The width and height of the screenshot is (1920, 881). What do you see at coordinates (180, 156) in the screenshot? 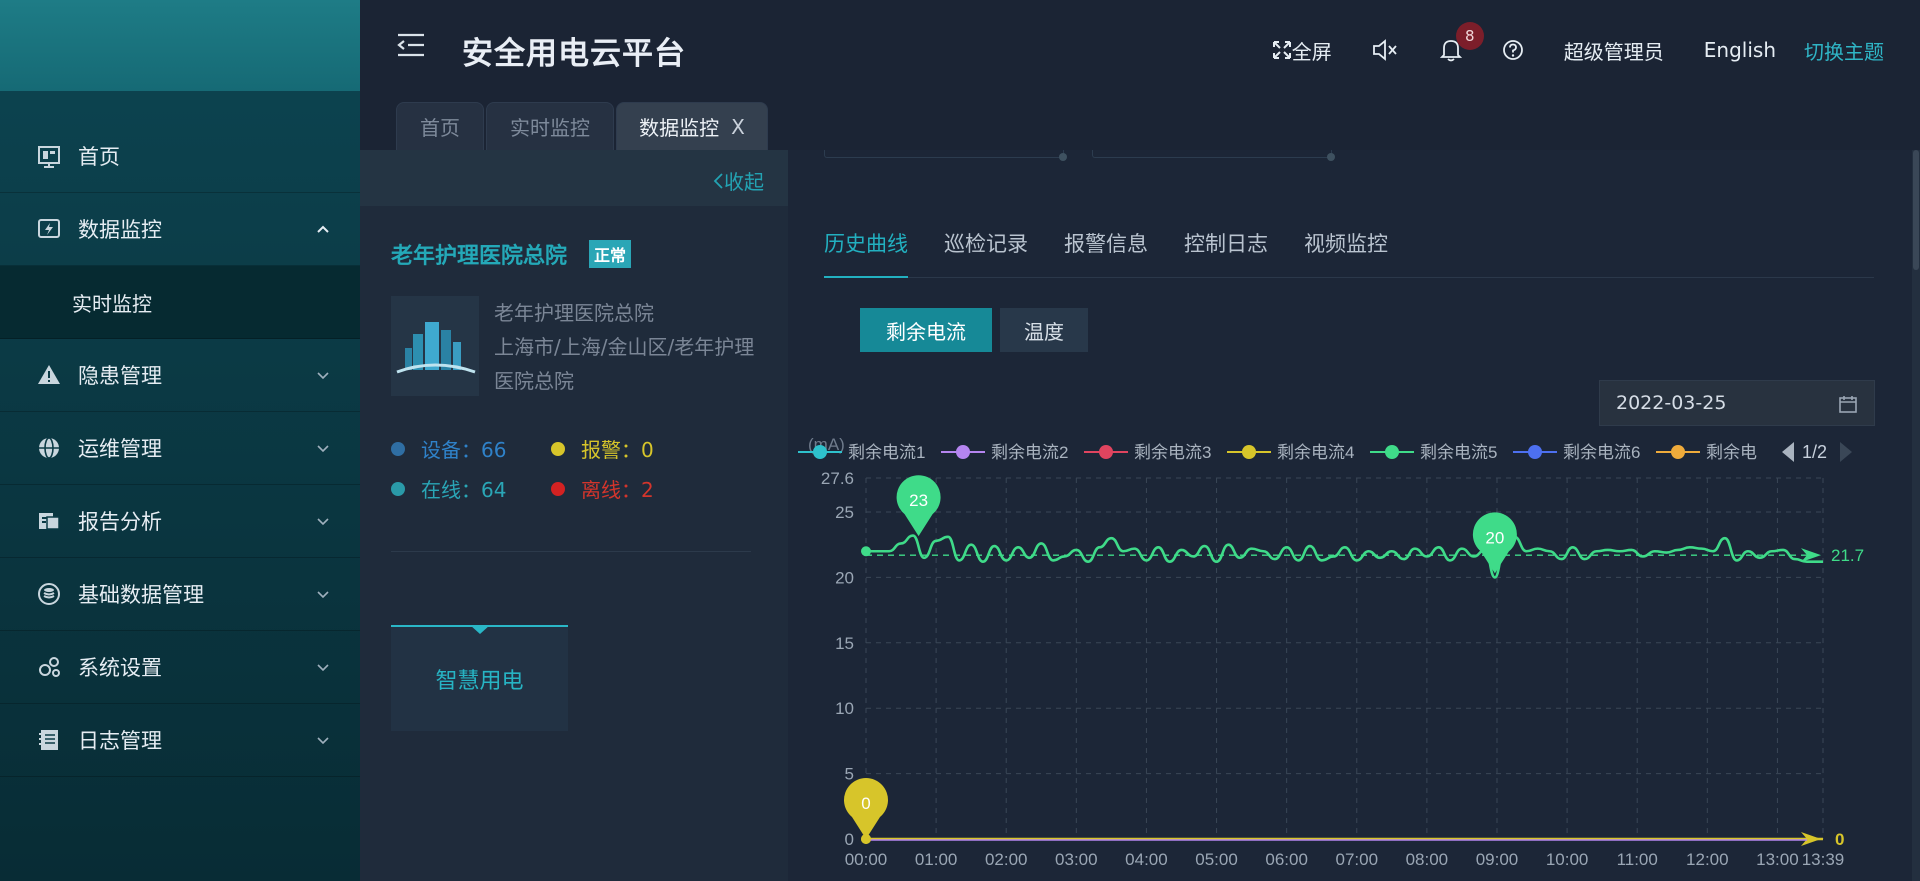
I see `sidebar-item-home: 首页` at bounding box center [180, 156].